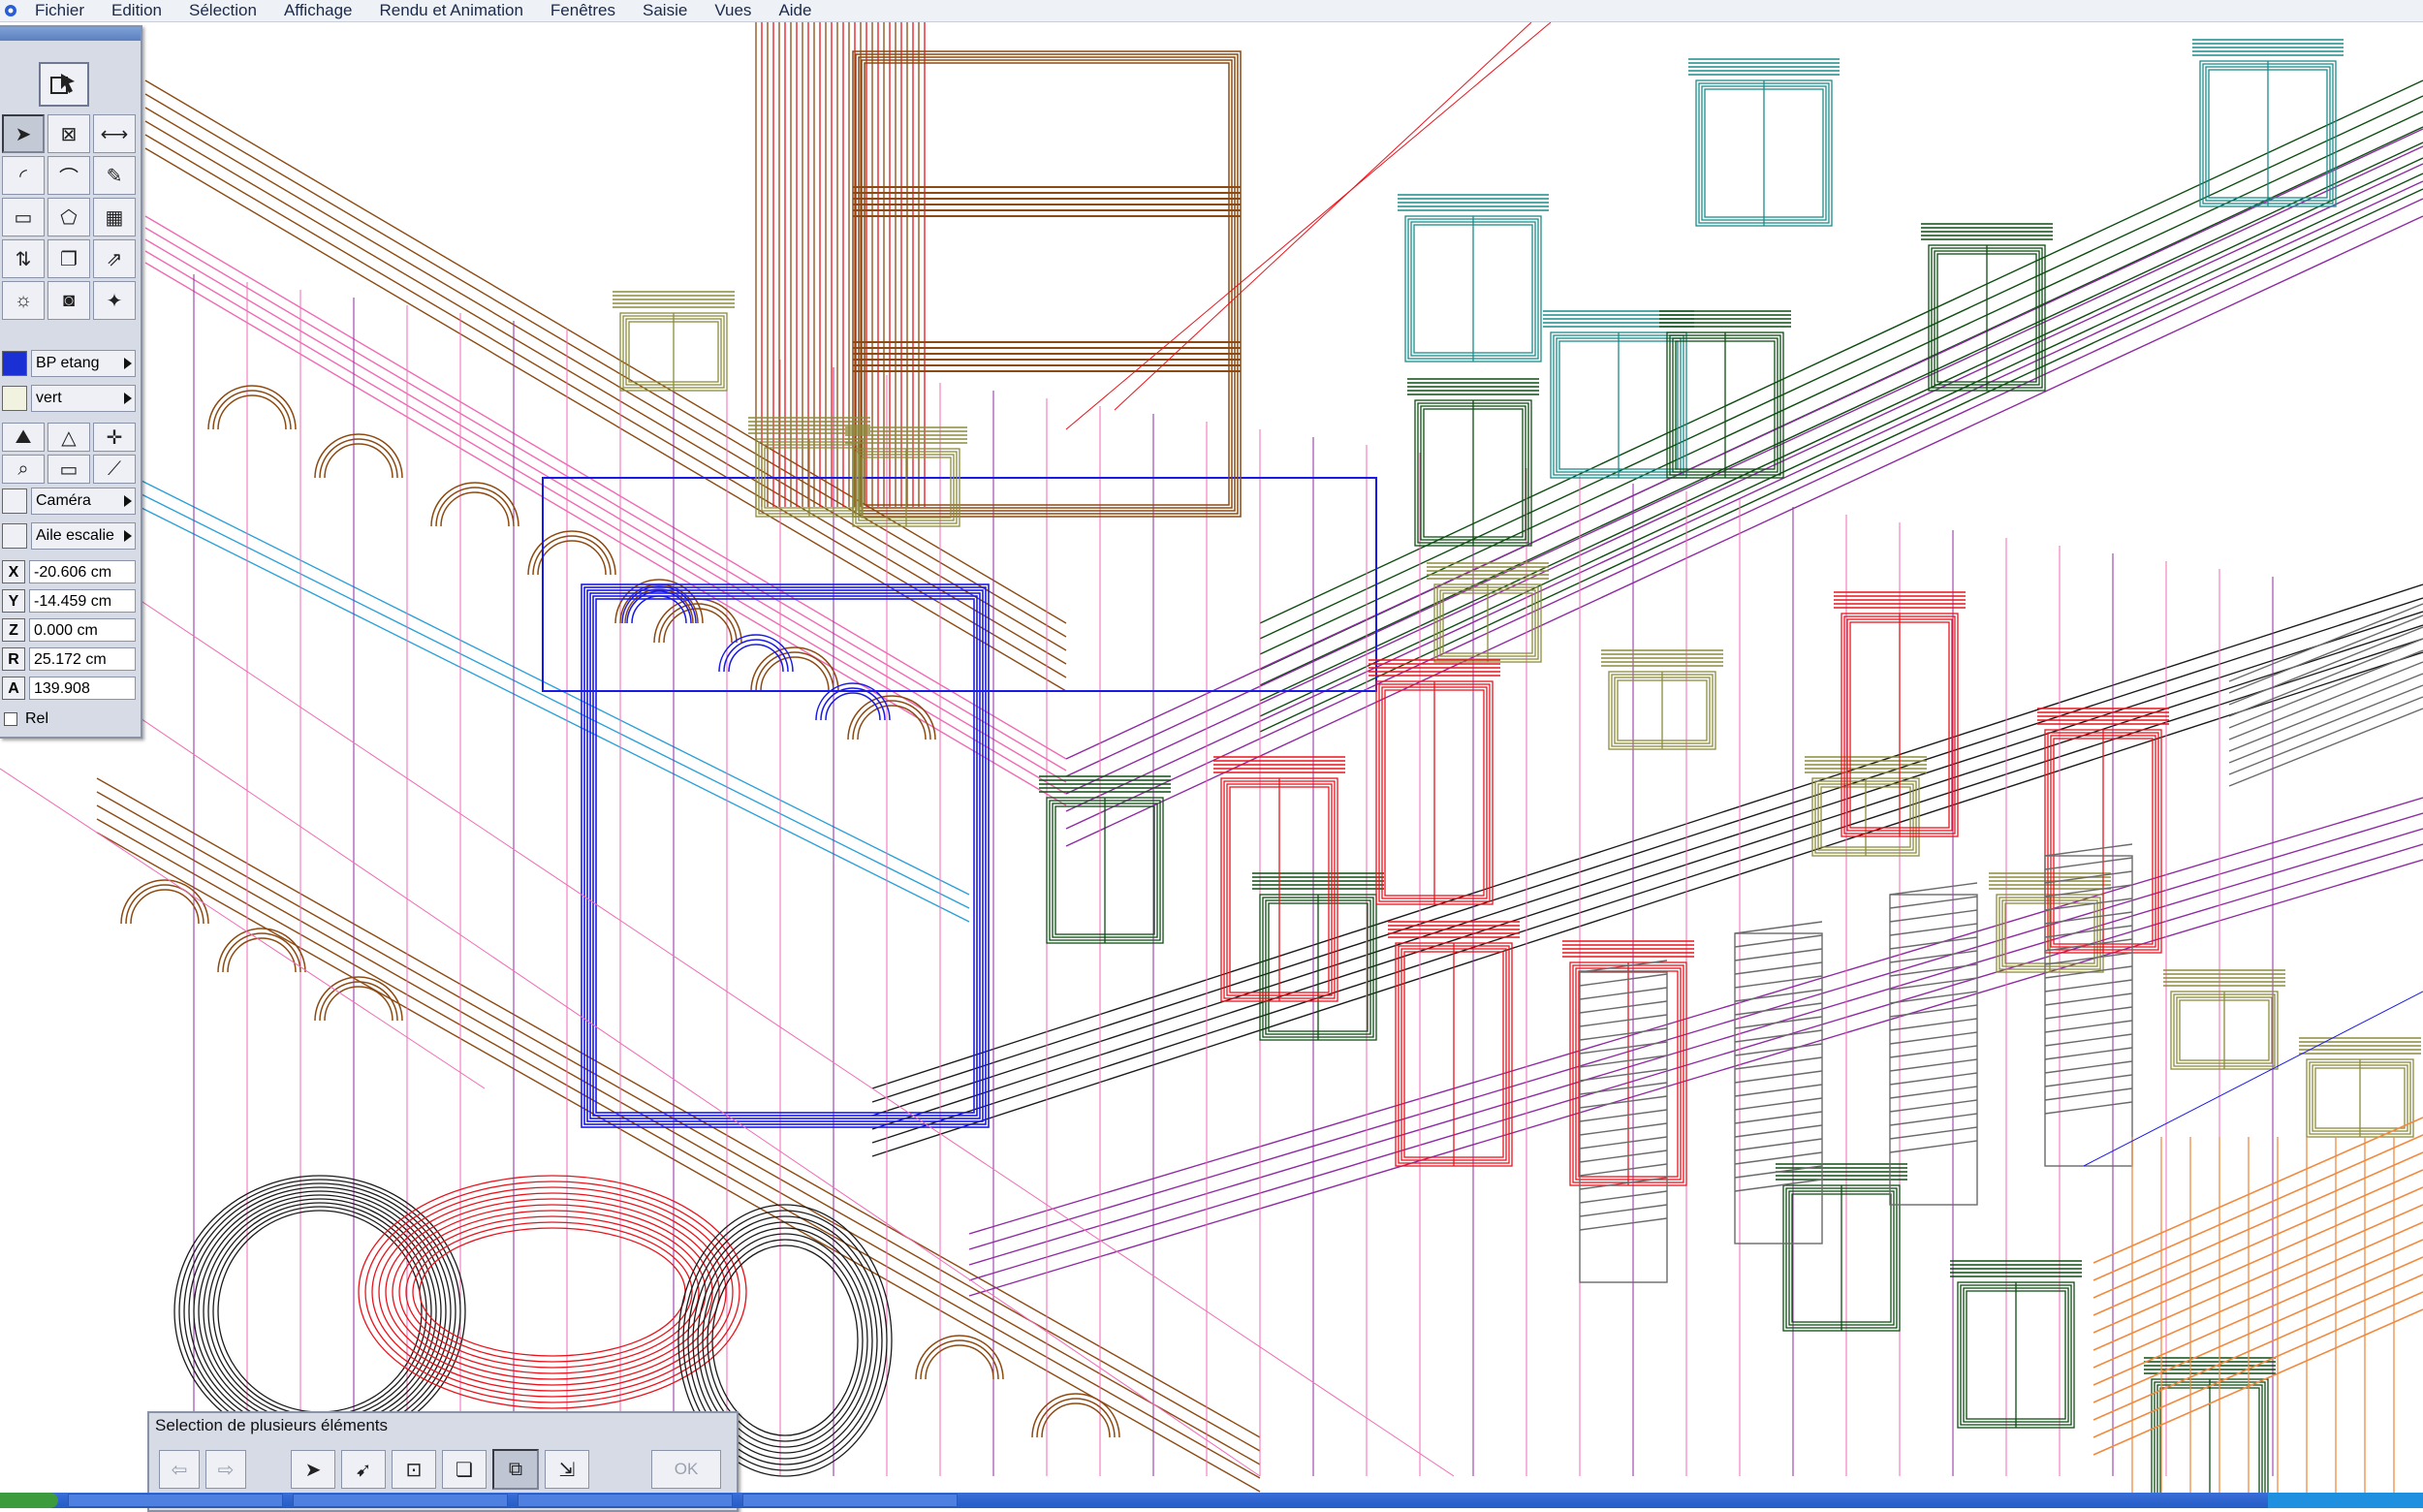 This screenshot has height=1512, width=2423. Describe the element at coordinates (272, 1425) in the screenshot. I see `dialog-title: Selection de plusieurs éléments` at that location.